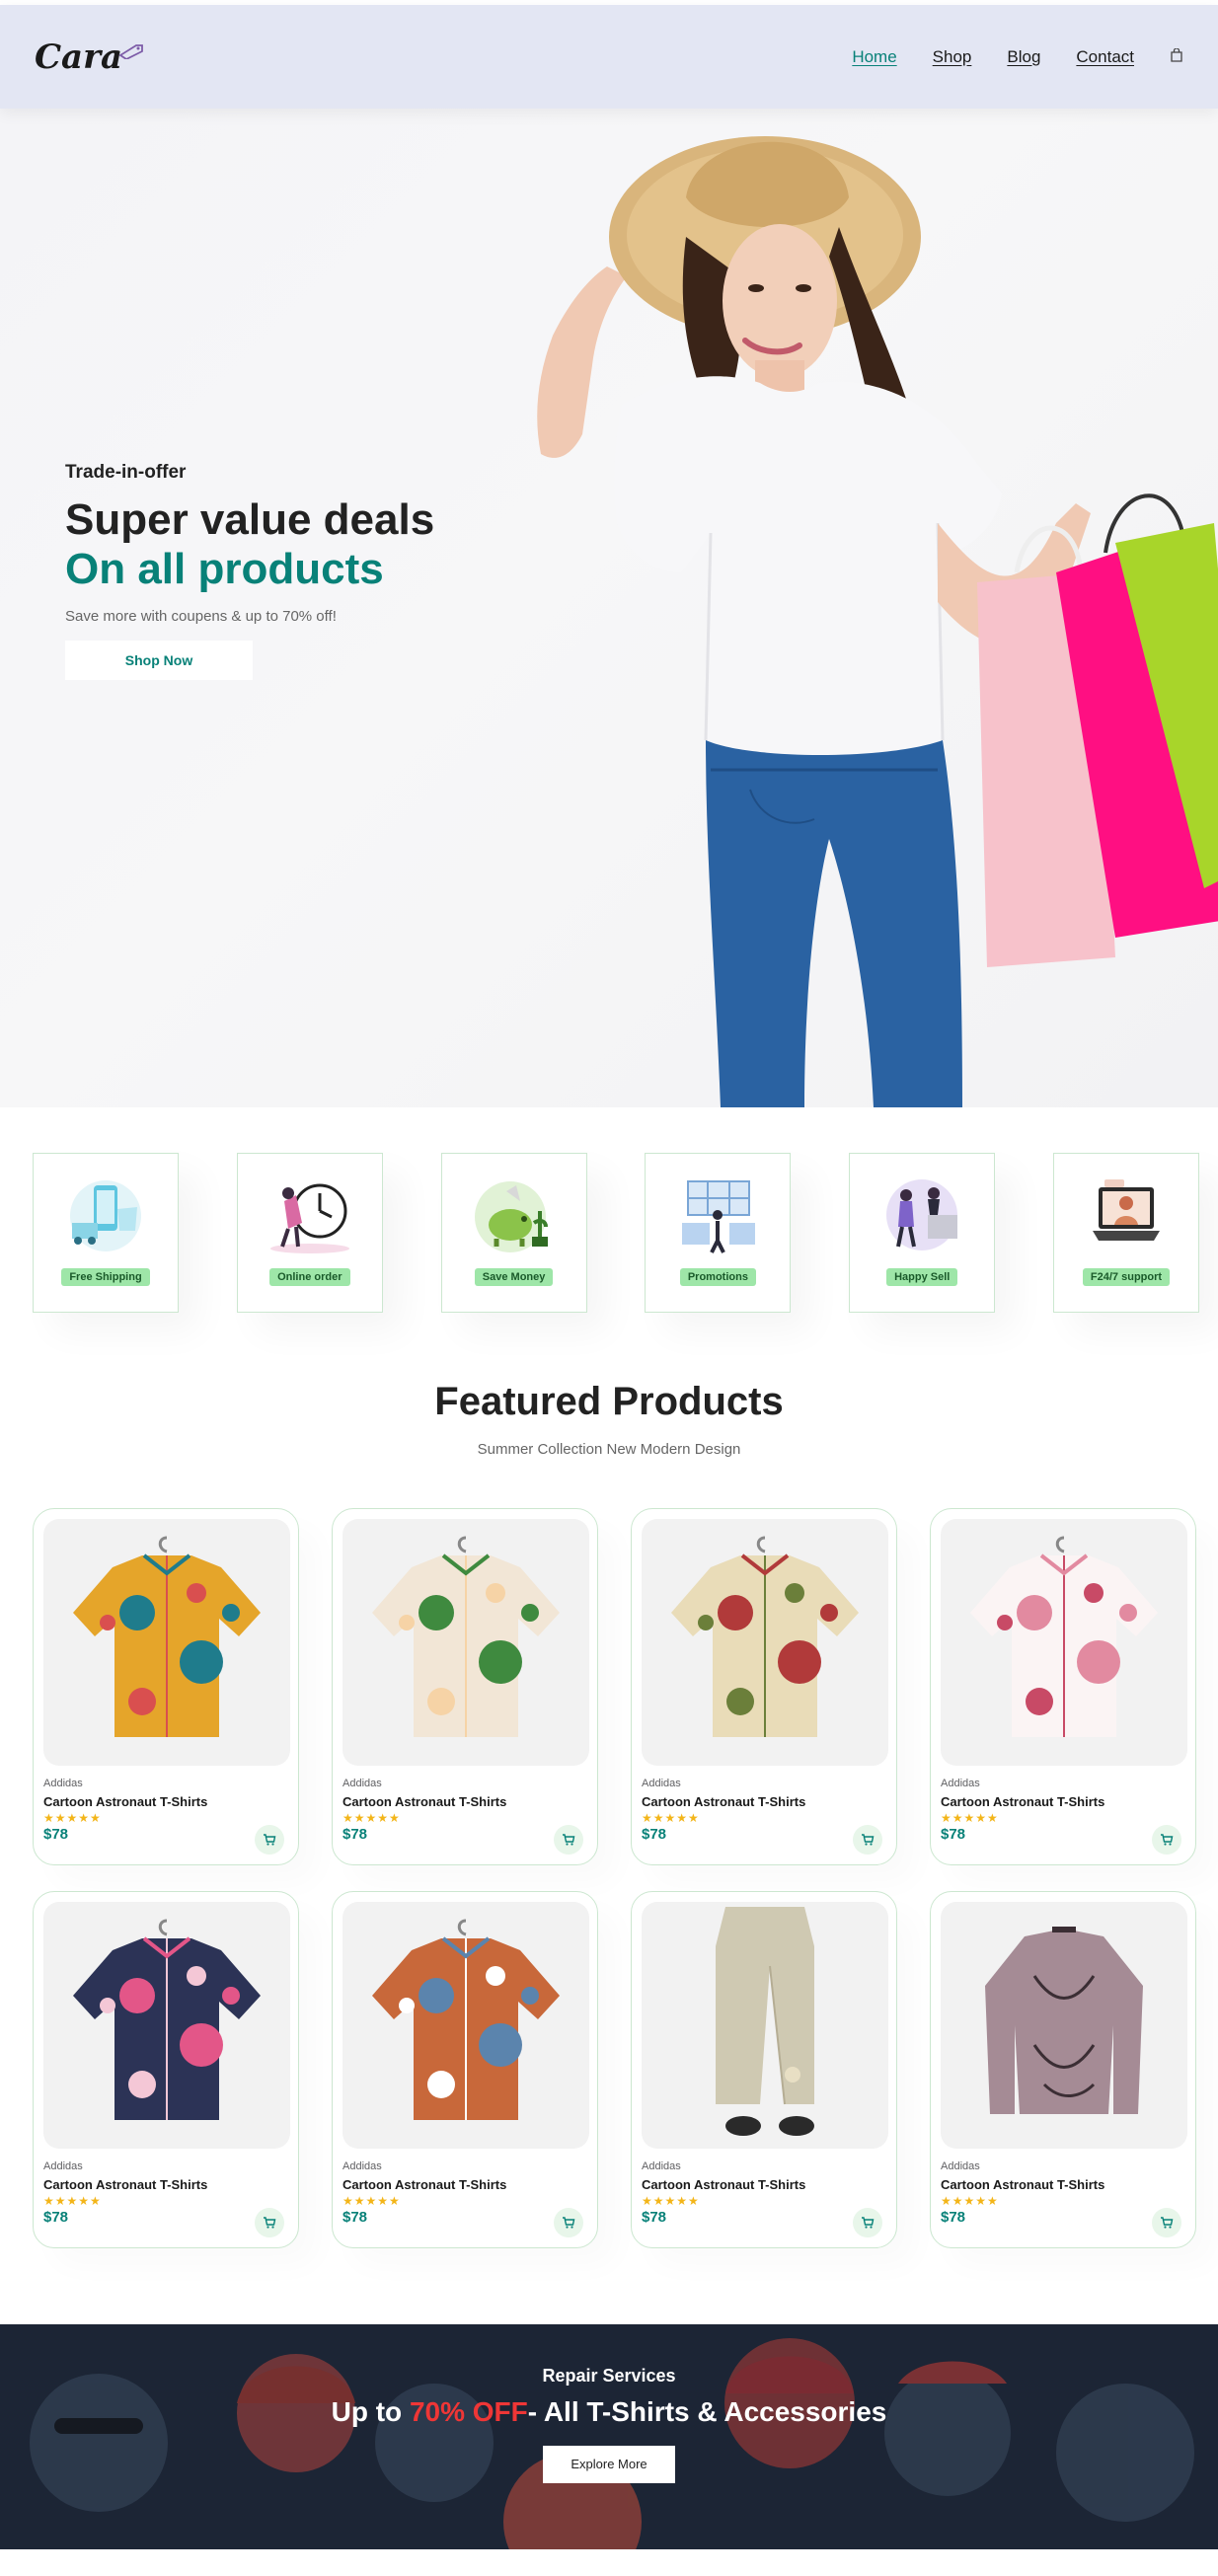 This screenshot has height=2576, width=1218. Describe the element at coordinates (224, 569) in the screenshot. I see `hero-title-accent: On all products` at that location.